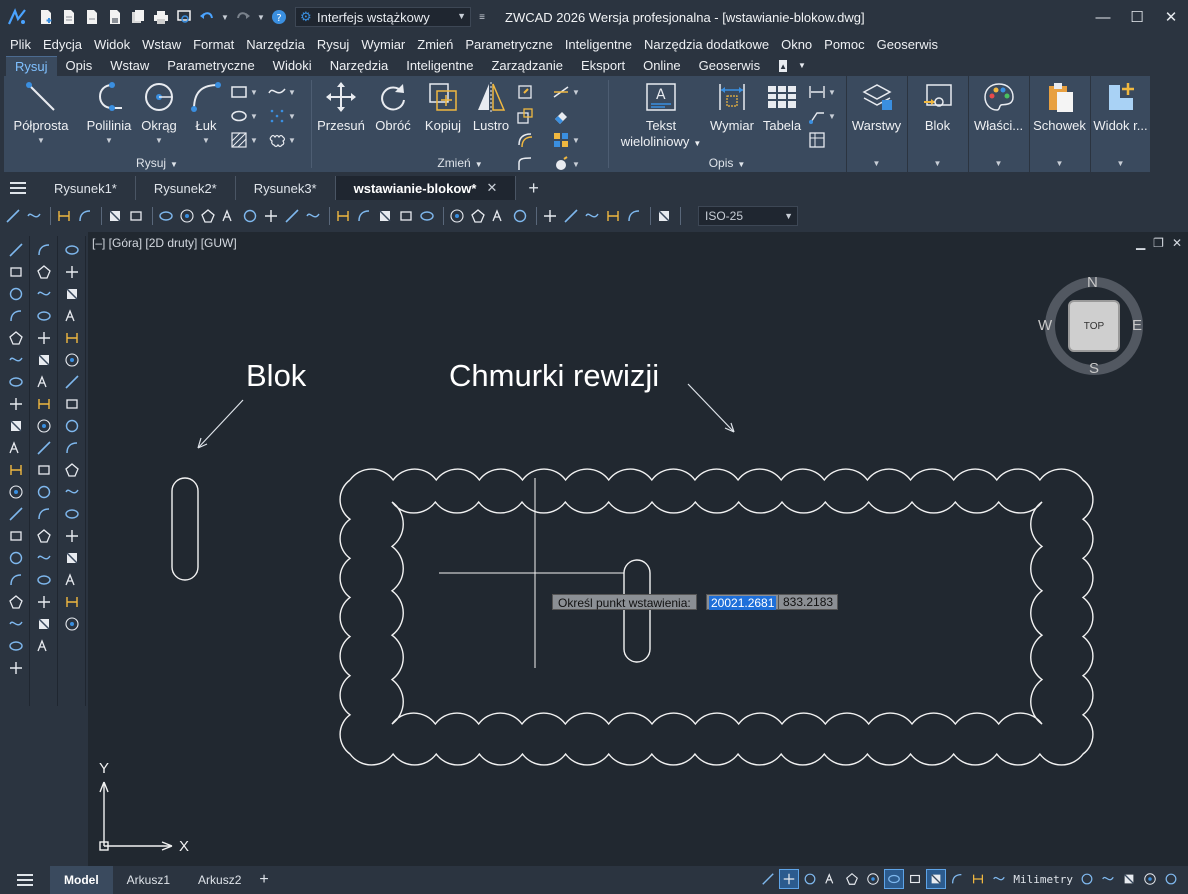  I want to click on save-as-icon, so click(138, 17).